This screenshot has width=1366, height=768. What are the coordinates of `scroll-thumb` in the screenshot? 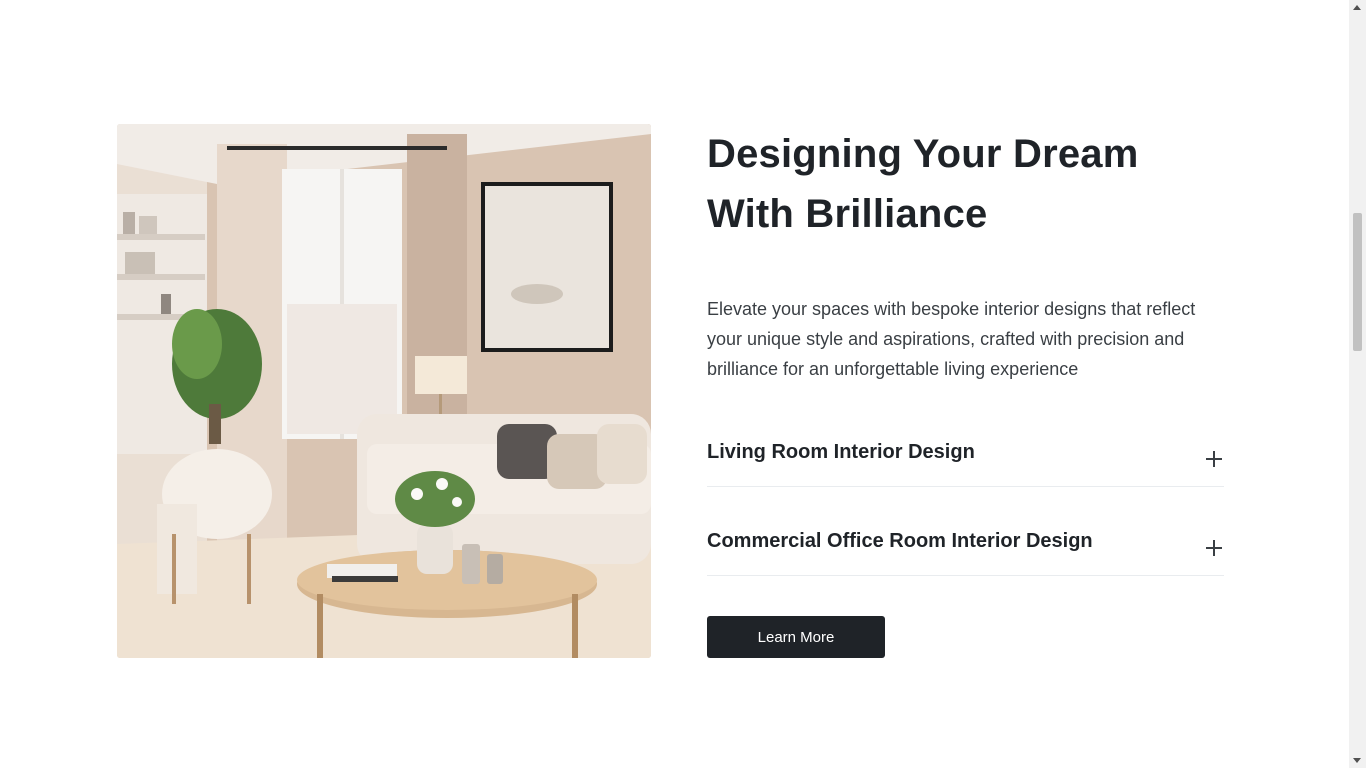 It's located at (1357, 282).